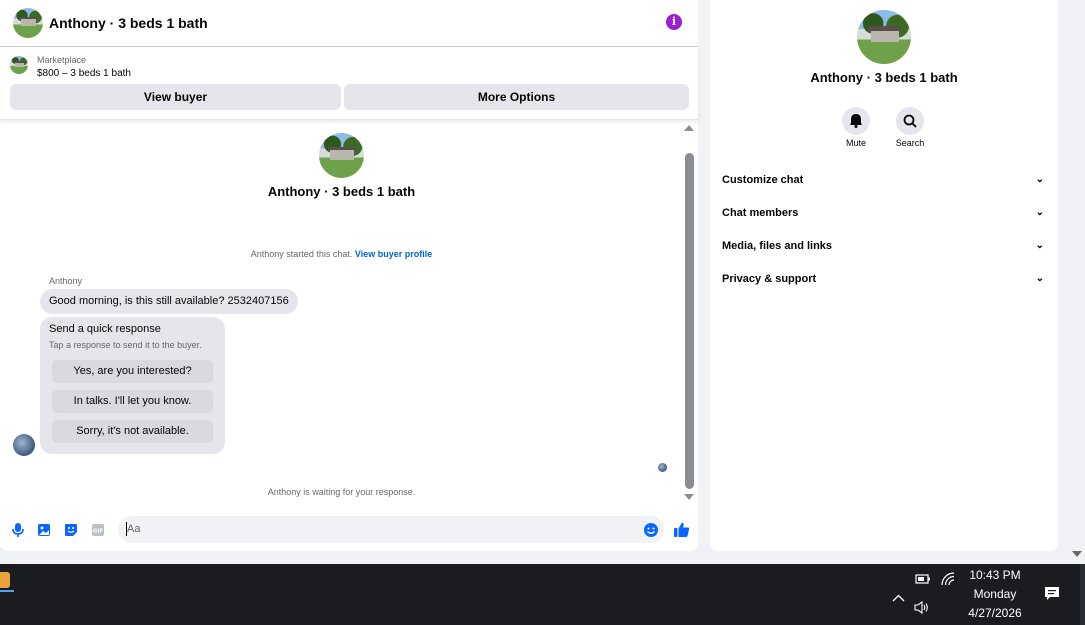 Image resolution: width=1085 pixels, height=625 pixels. Describe the element at coordinates (769, 279) in the screenshot. I see `section-label: Privacy & support` at that location.